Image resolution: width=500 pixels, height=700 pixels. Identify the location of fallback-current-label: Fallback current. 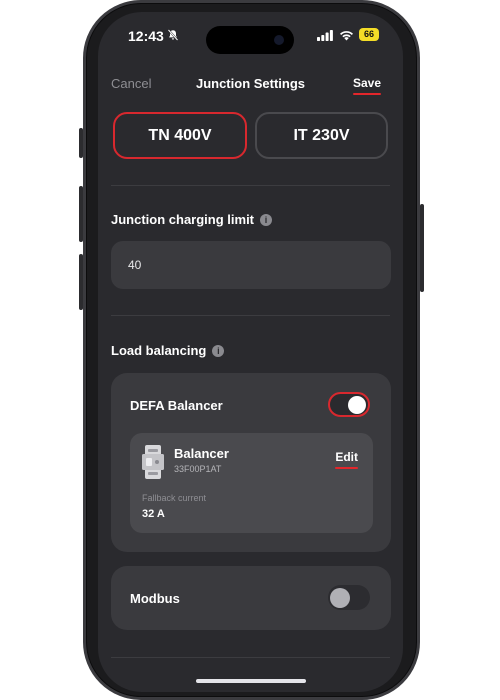
(174, 498).